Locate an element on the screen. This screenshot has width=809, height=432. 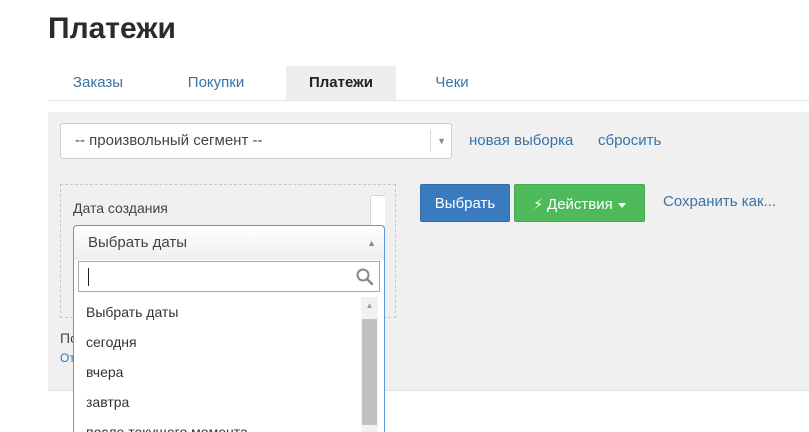
segment-select-value: -- произвольный сегмент -- is located at coordinates (169, 140).